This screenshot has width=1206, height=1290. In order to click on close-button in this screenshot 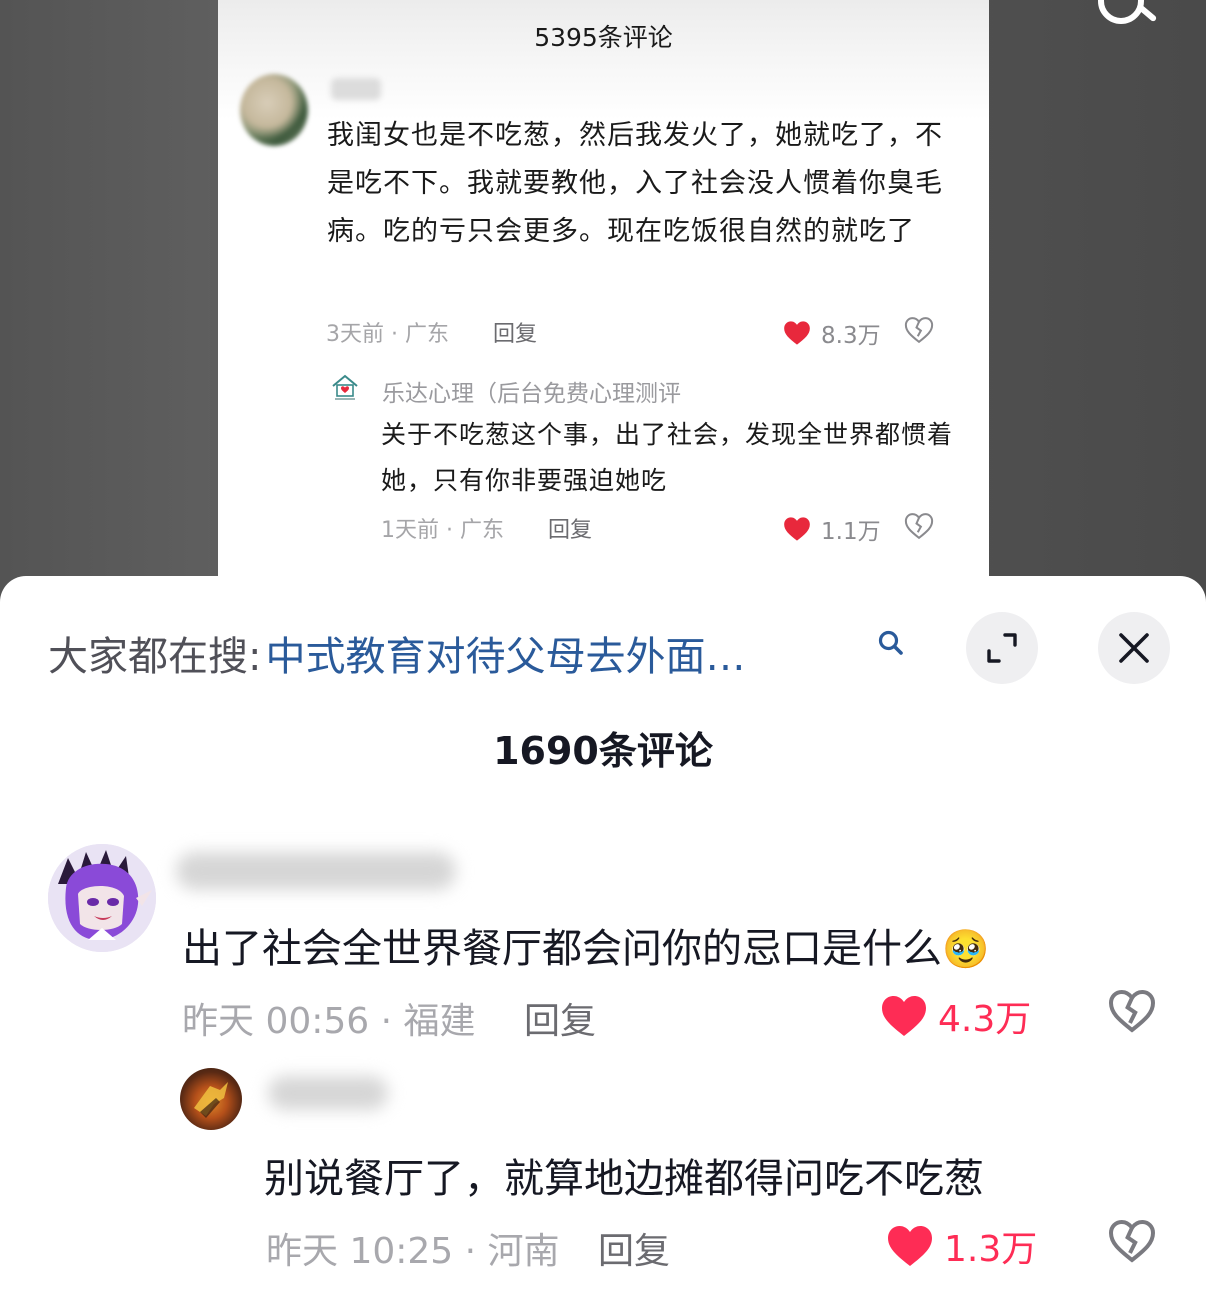, I will do `click(1134, 648)`.